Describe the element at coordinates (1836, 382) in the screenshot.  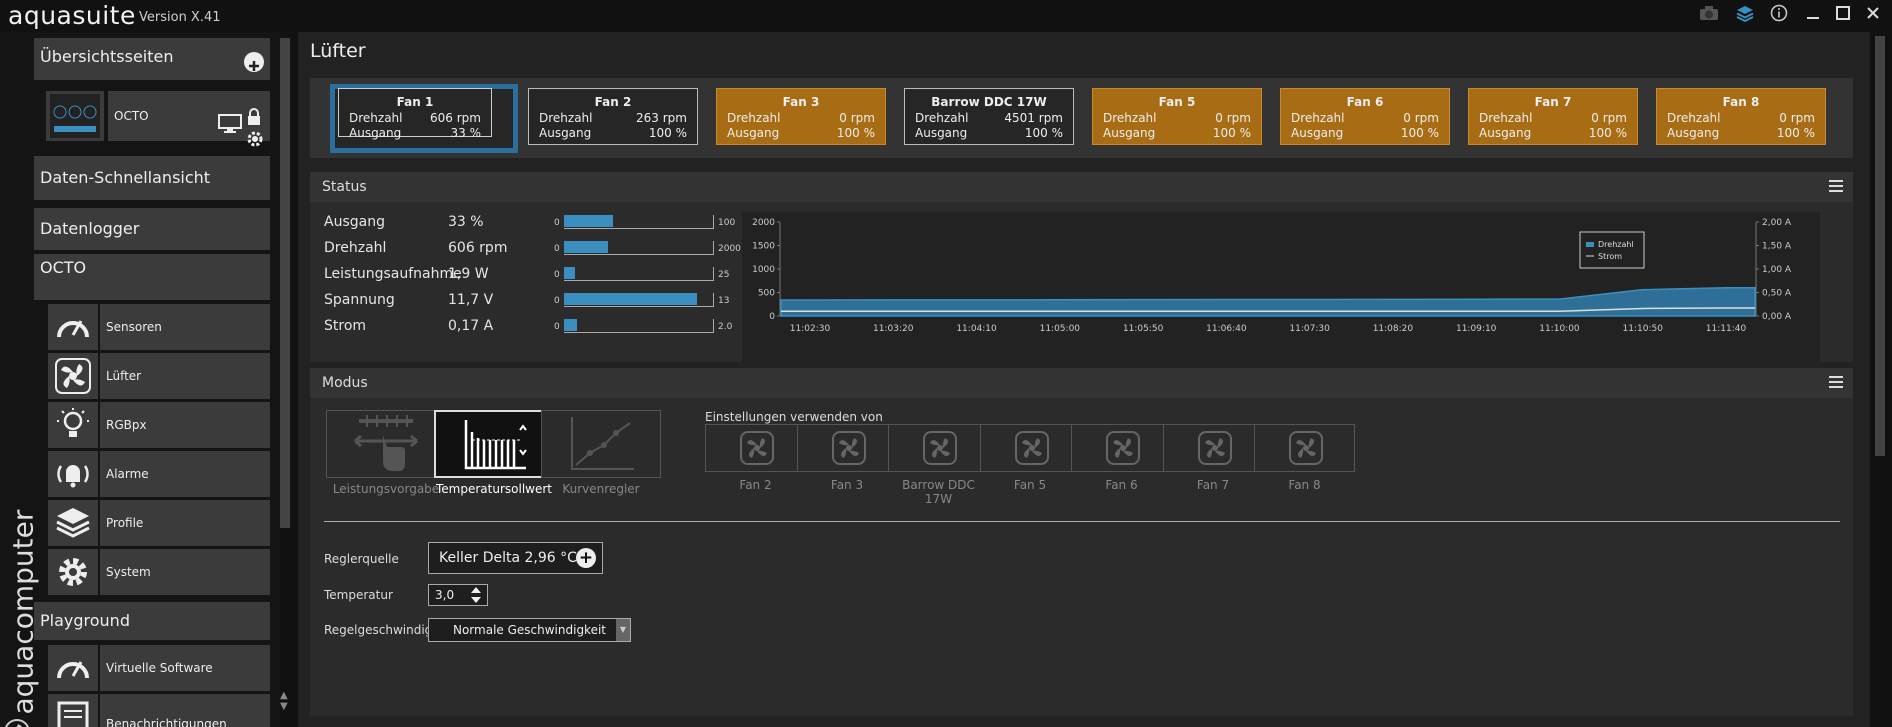
I see `mode-menu-icon` at that location.